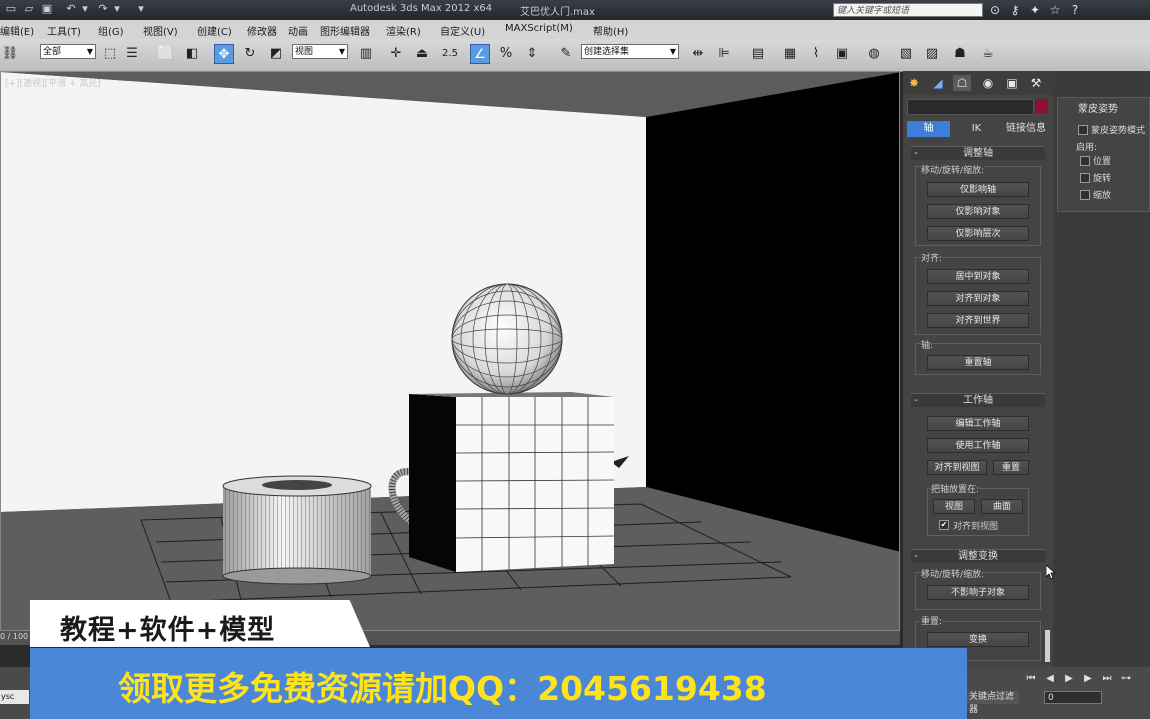 The width and height of the screenshot is (1150, 719). What do you see at coordinates (1026, 129) in the screenshot?
I see `tab-link-info: 链接信息` at bounding box center [1026, 129].